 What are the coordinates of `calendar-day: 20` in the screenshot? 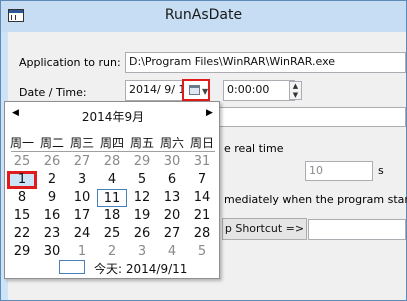 It's located at (172, 216).